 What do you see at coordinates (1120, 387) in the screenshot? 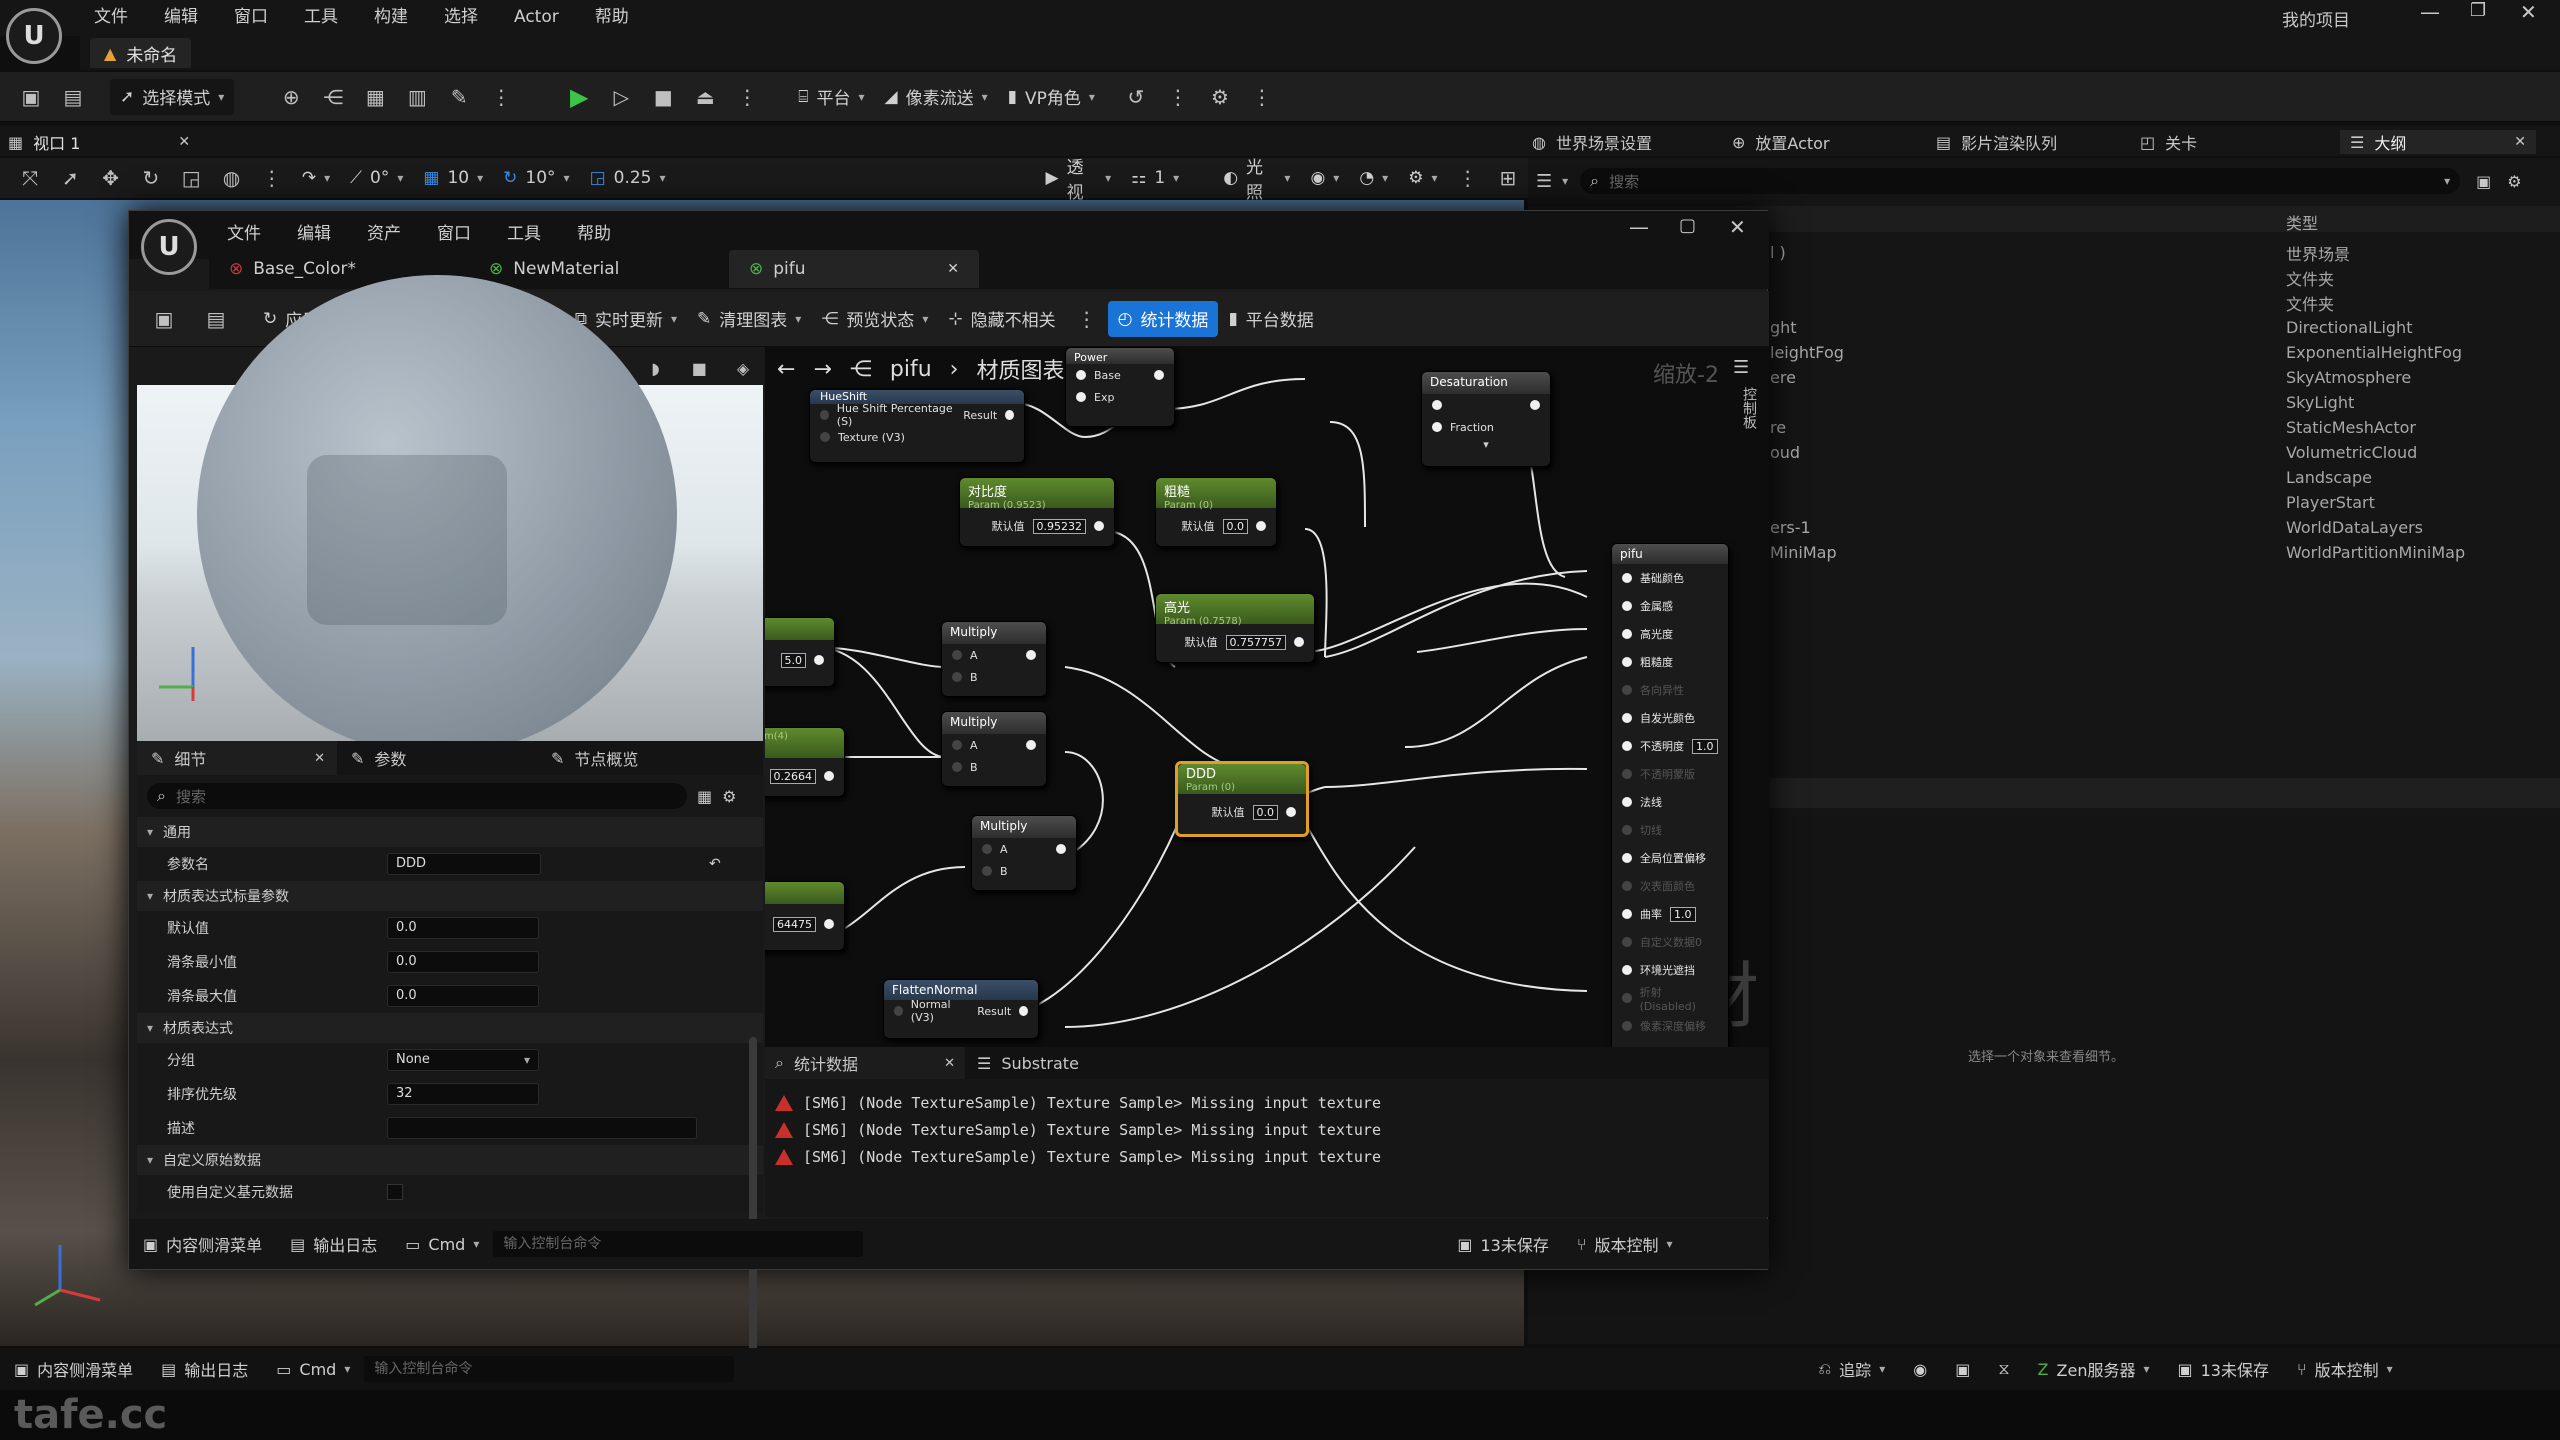
I see `node-power: Power Base Exp` at bounding box center [1120, 387].